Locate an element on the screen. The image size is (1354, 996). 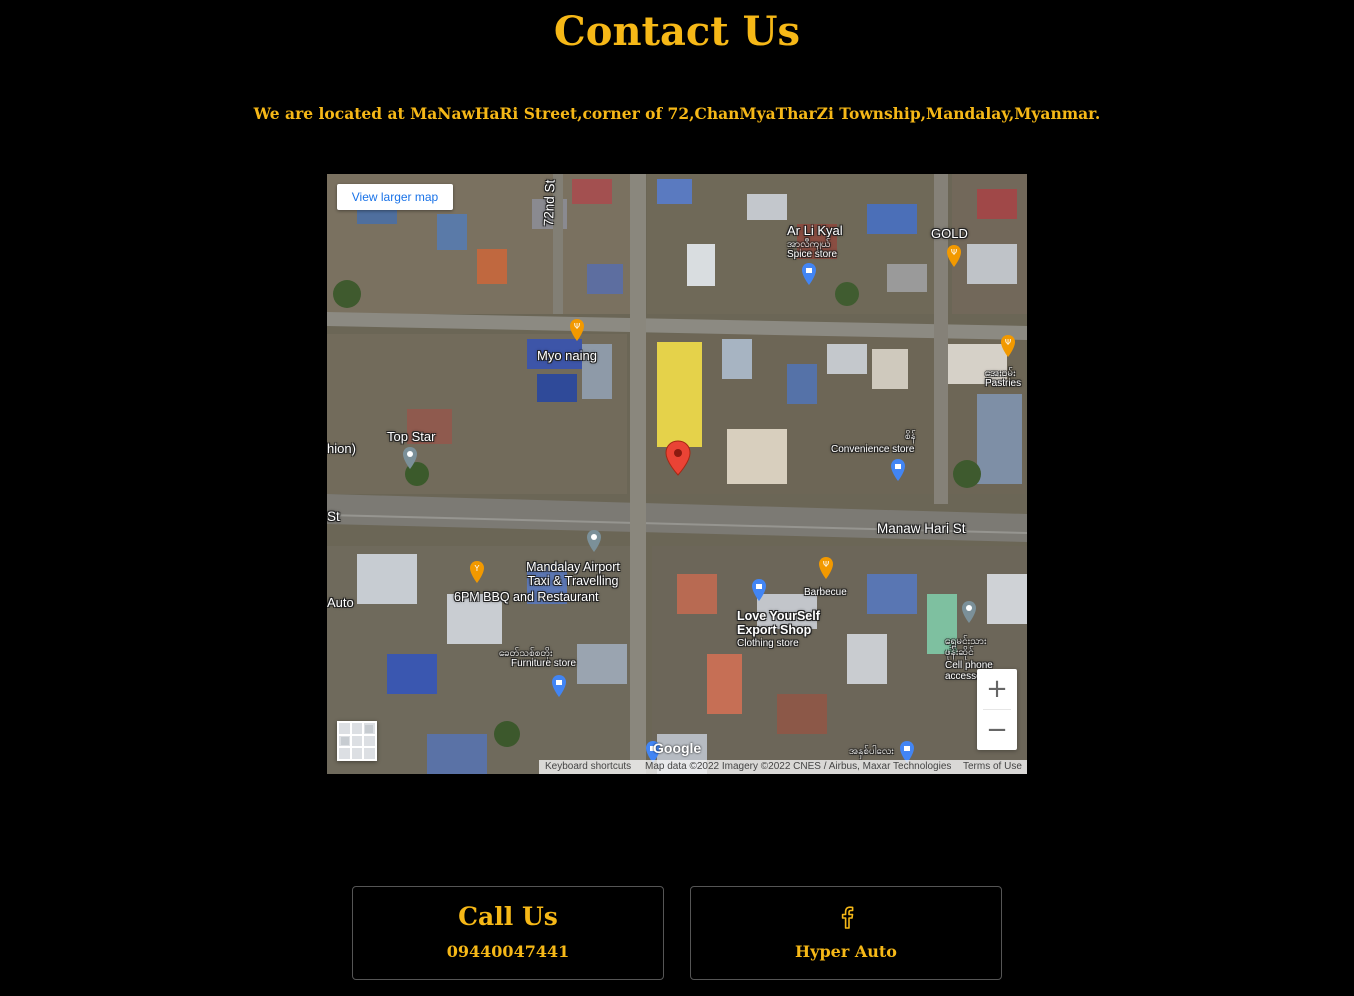
poi-label-bottom-mm: အနှစ်ပါလေး is located at coordinates (871, 751).